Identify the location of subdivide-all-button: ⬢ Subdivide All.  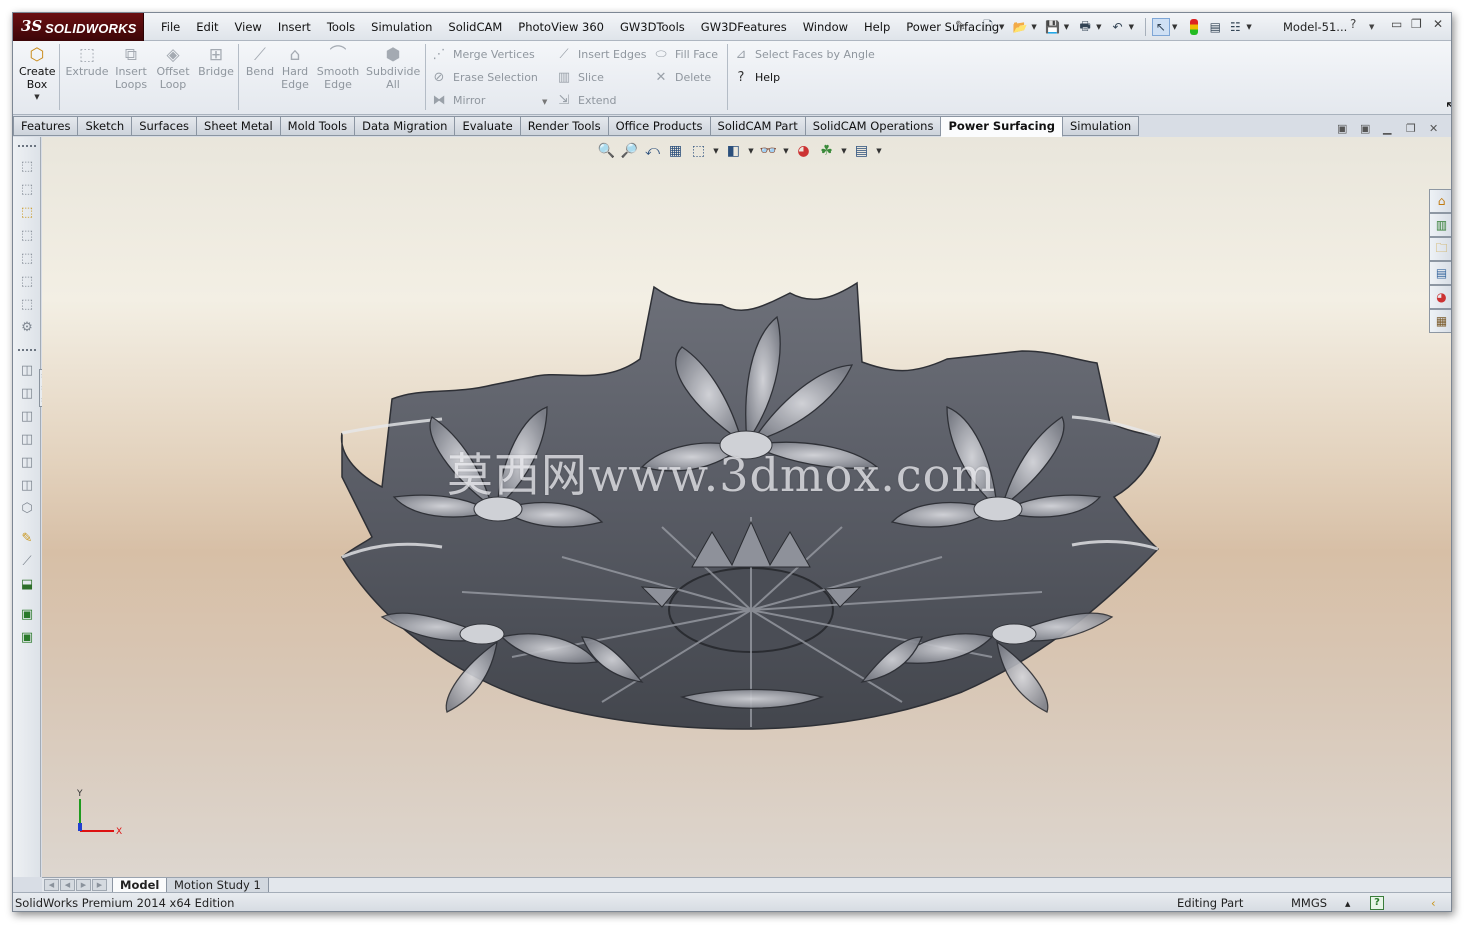
(393, 68).